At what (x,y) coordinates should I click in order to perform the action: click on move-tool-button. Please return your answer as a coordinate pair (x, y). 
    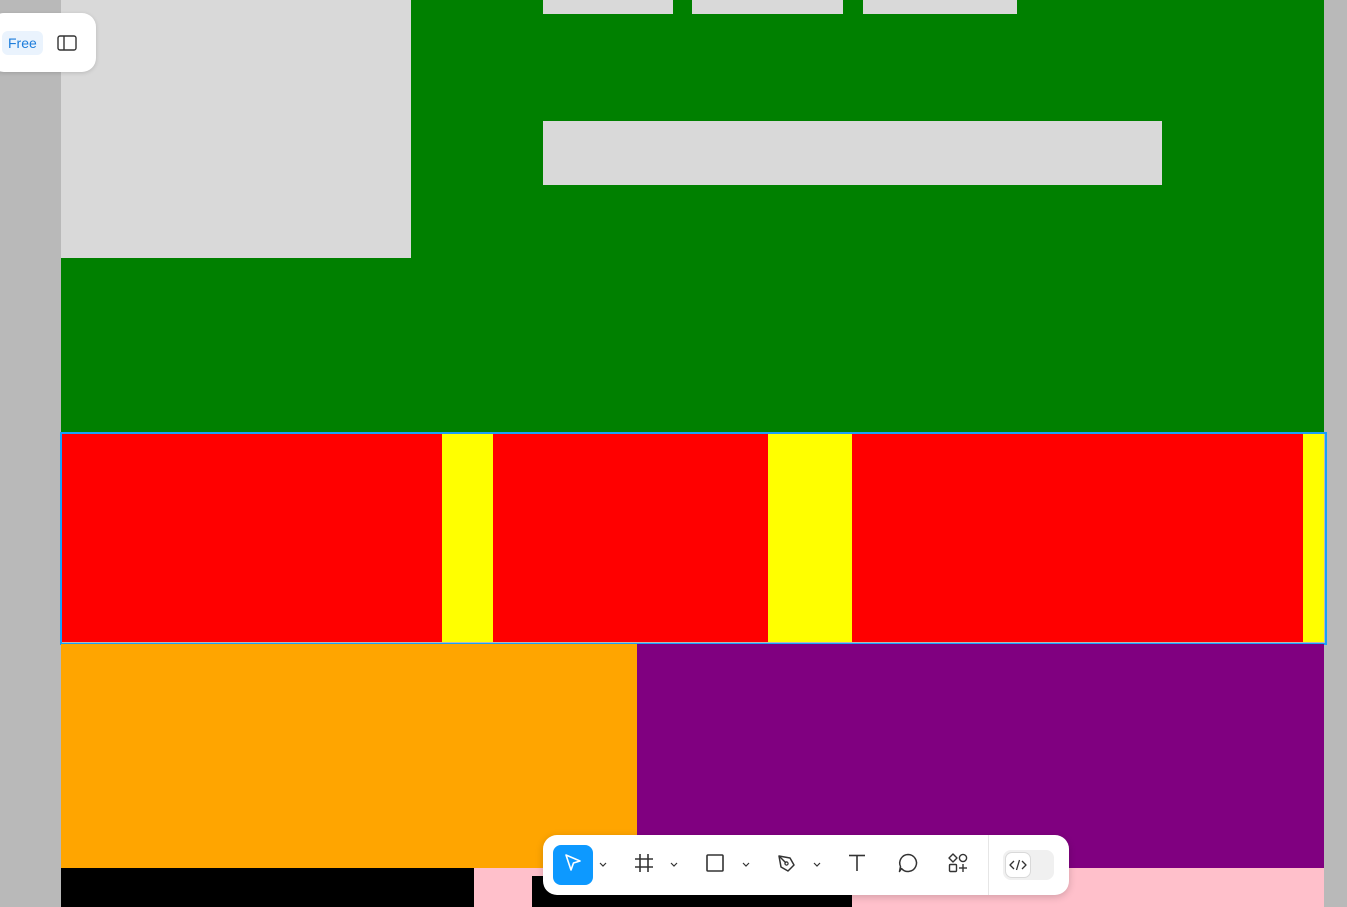
    Looking at the image, I should click on (573, 865).